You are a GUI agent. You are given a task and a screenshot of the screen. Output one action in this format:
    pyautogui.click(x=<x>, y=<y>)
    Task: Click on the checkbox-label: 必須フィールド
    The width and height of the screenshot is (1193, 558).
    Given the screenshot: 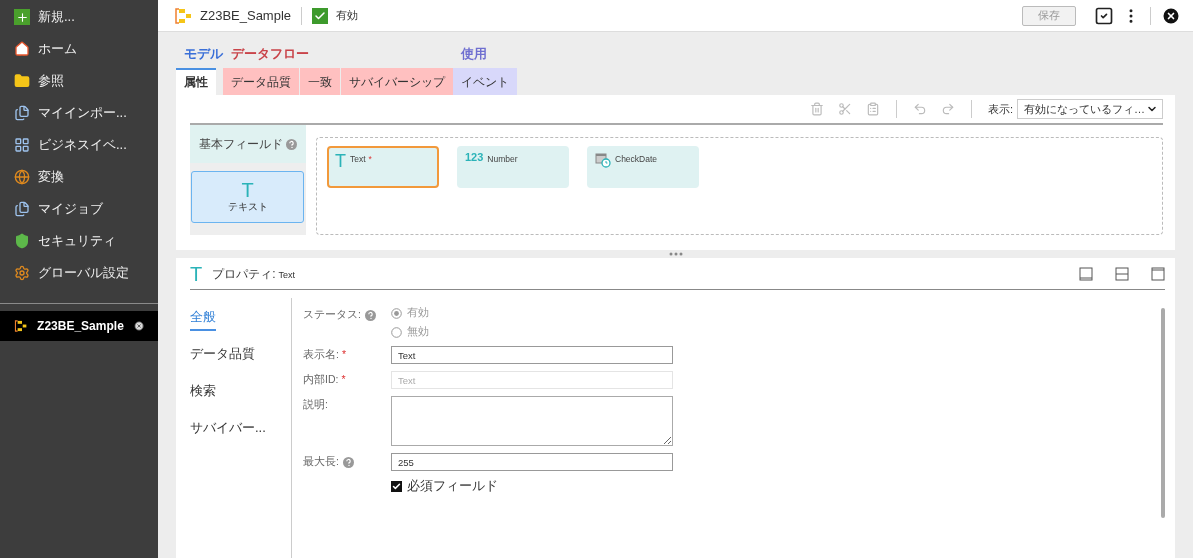 What is the action you would take?
    pyautogui.click(x=452, y=486)
    